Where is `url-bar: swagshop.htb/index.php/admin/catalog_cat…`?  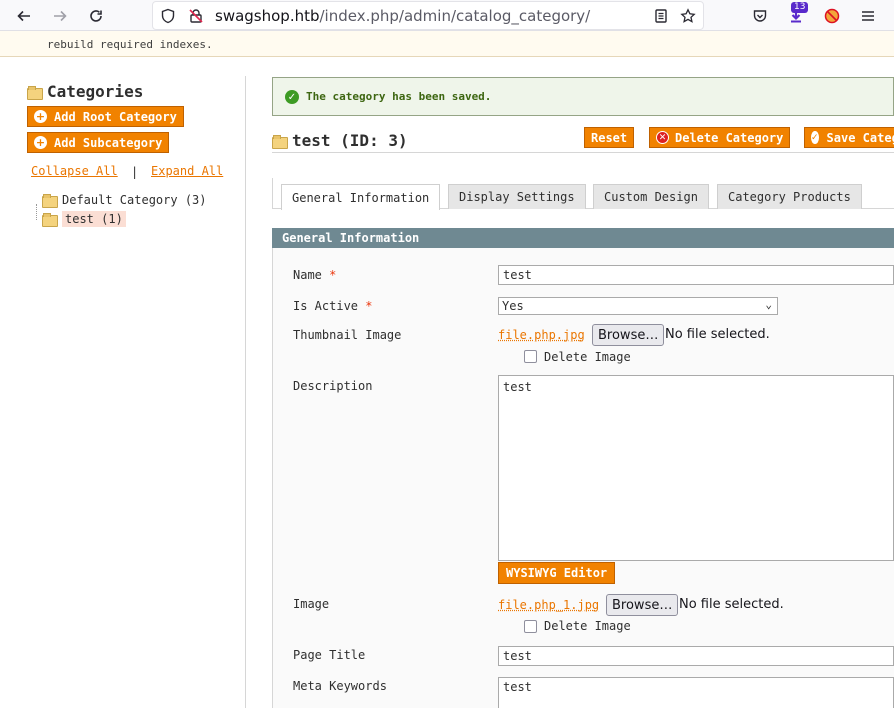
url-bar: swagshop.htb/index.php/admin/catalog_cat… is located at coordinates (428, 15).